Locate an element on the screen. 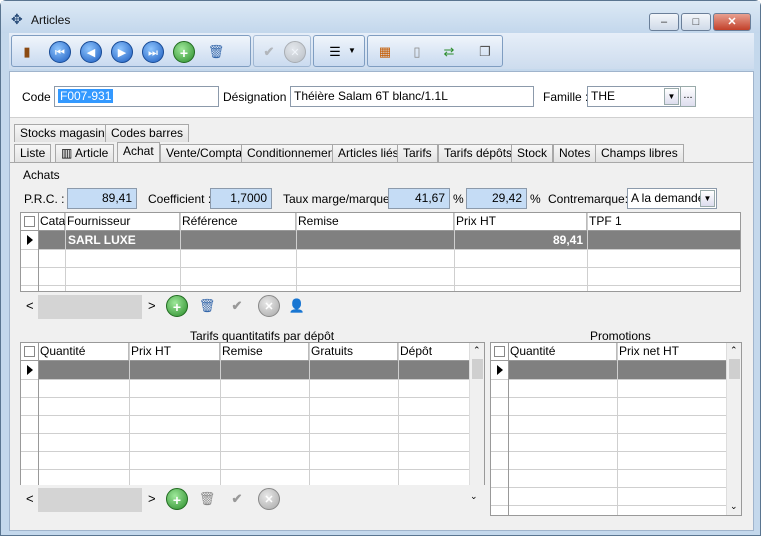 This screenshot has height=536, width=761. tab-stocks-magasins: Stocks magasins is located at coordinates (65, 133).